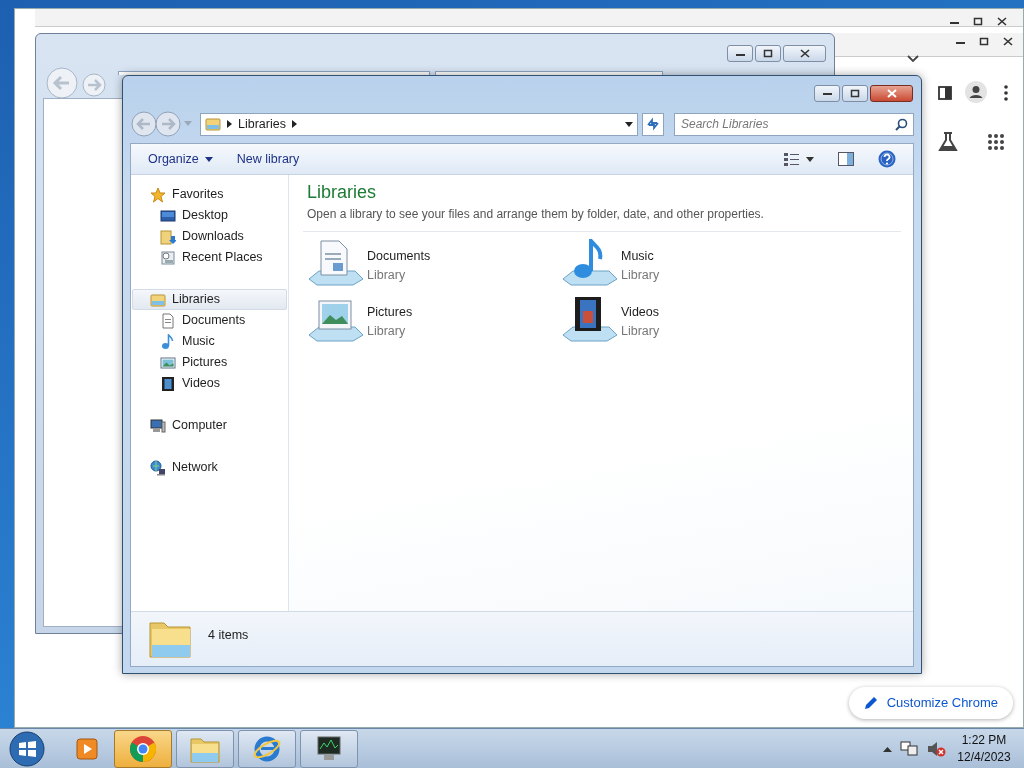 The height and width of the screenshot is (768, 1024). Describe the element at coordinates (168, 362) in the screenshot. I see `picture-icon` at that location.